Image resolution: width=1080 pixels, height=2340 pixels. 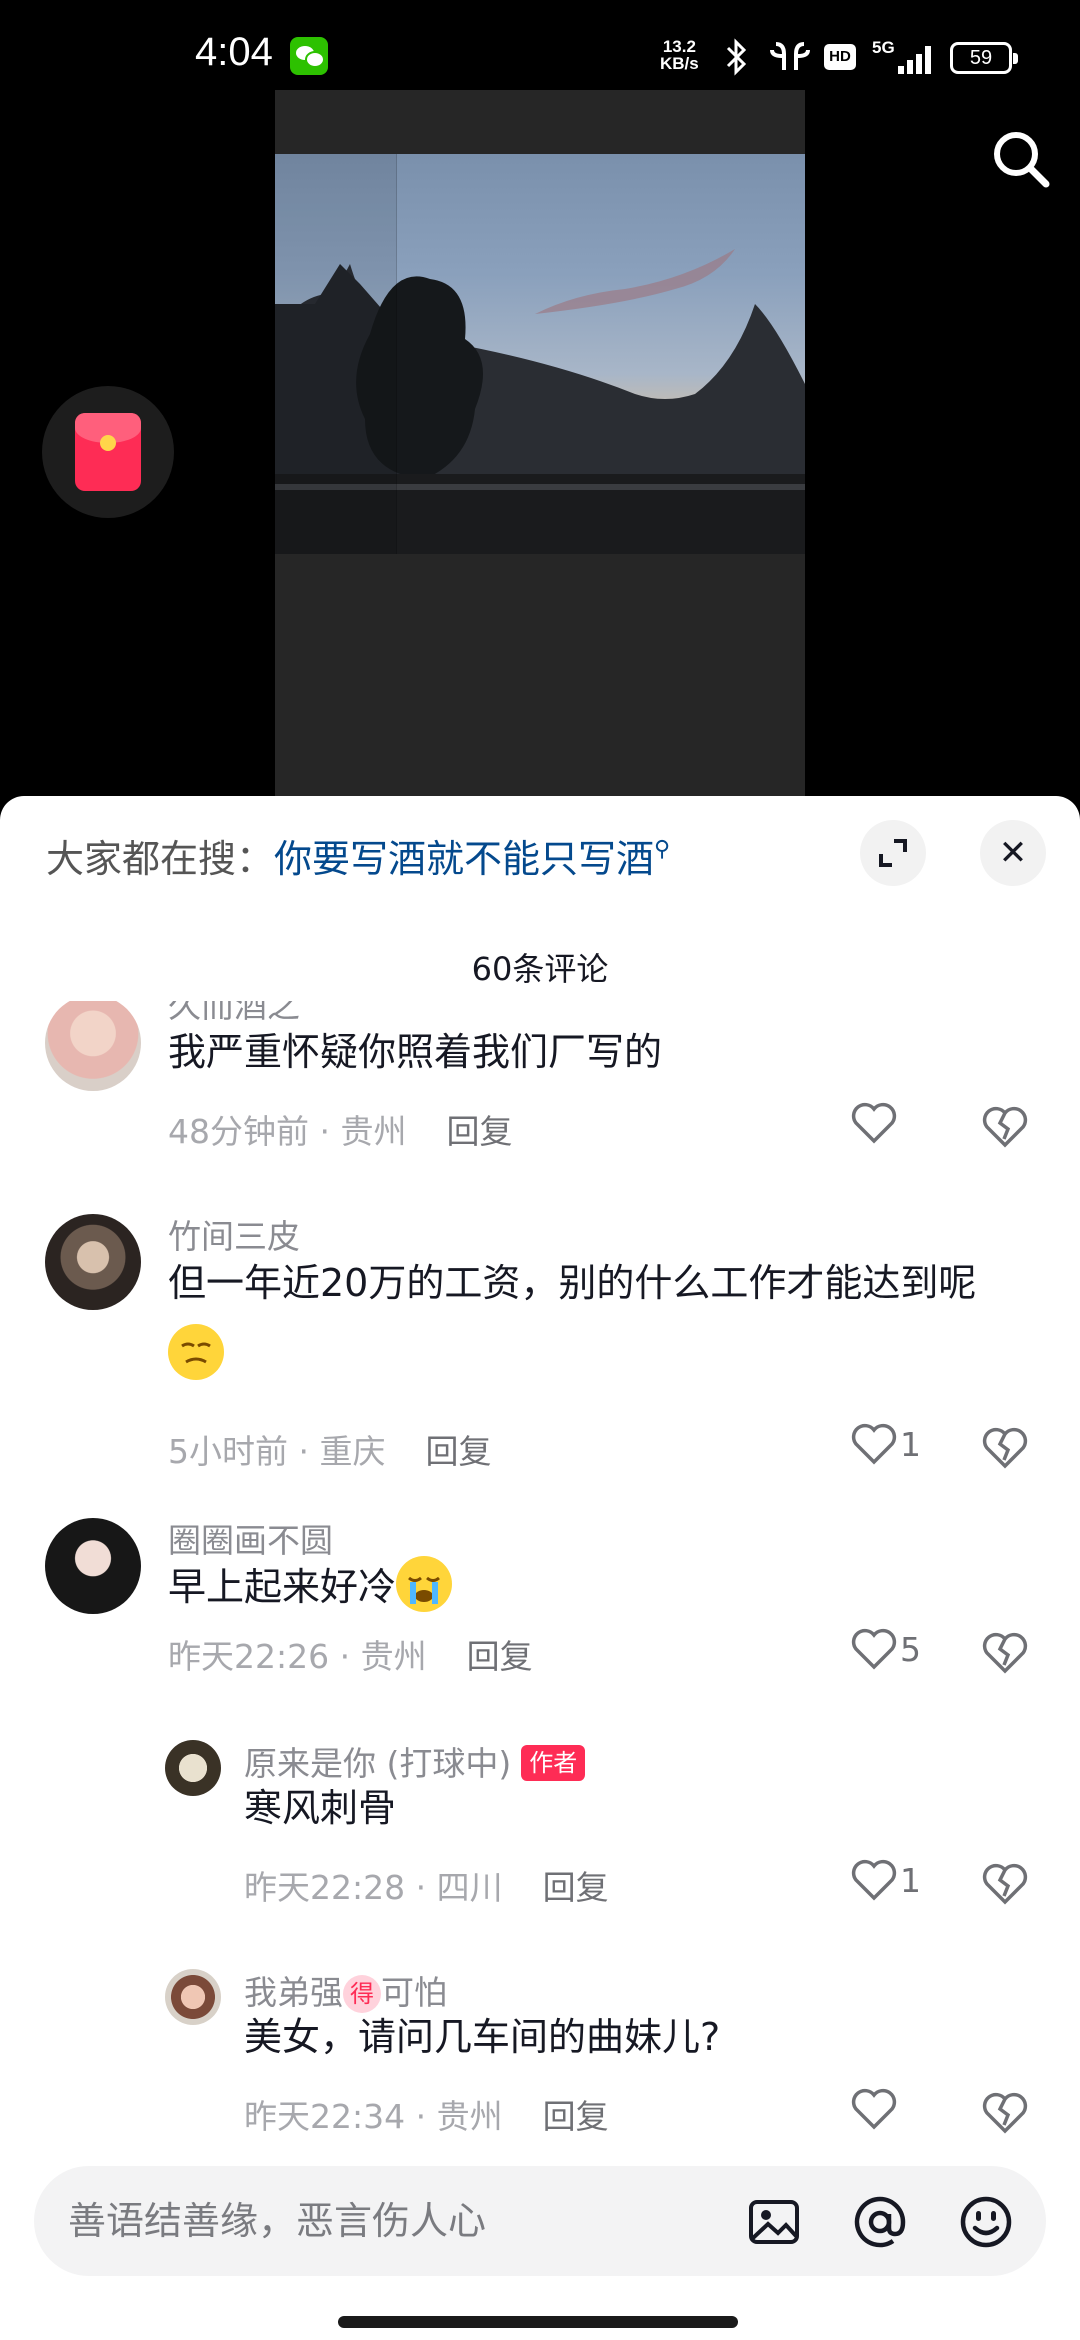 What do you see at coordinates (737, 57) in the screenshot?
I see `bluetooth-icon` at bounding box center [737, 57].